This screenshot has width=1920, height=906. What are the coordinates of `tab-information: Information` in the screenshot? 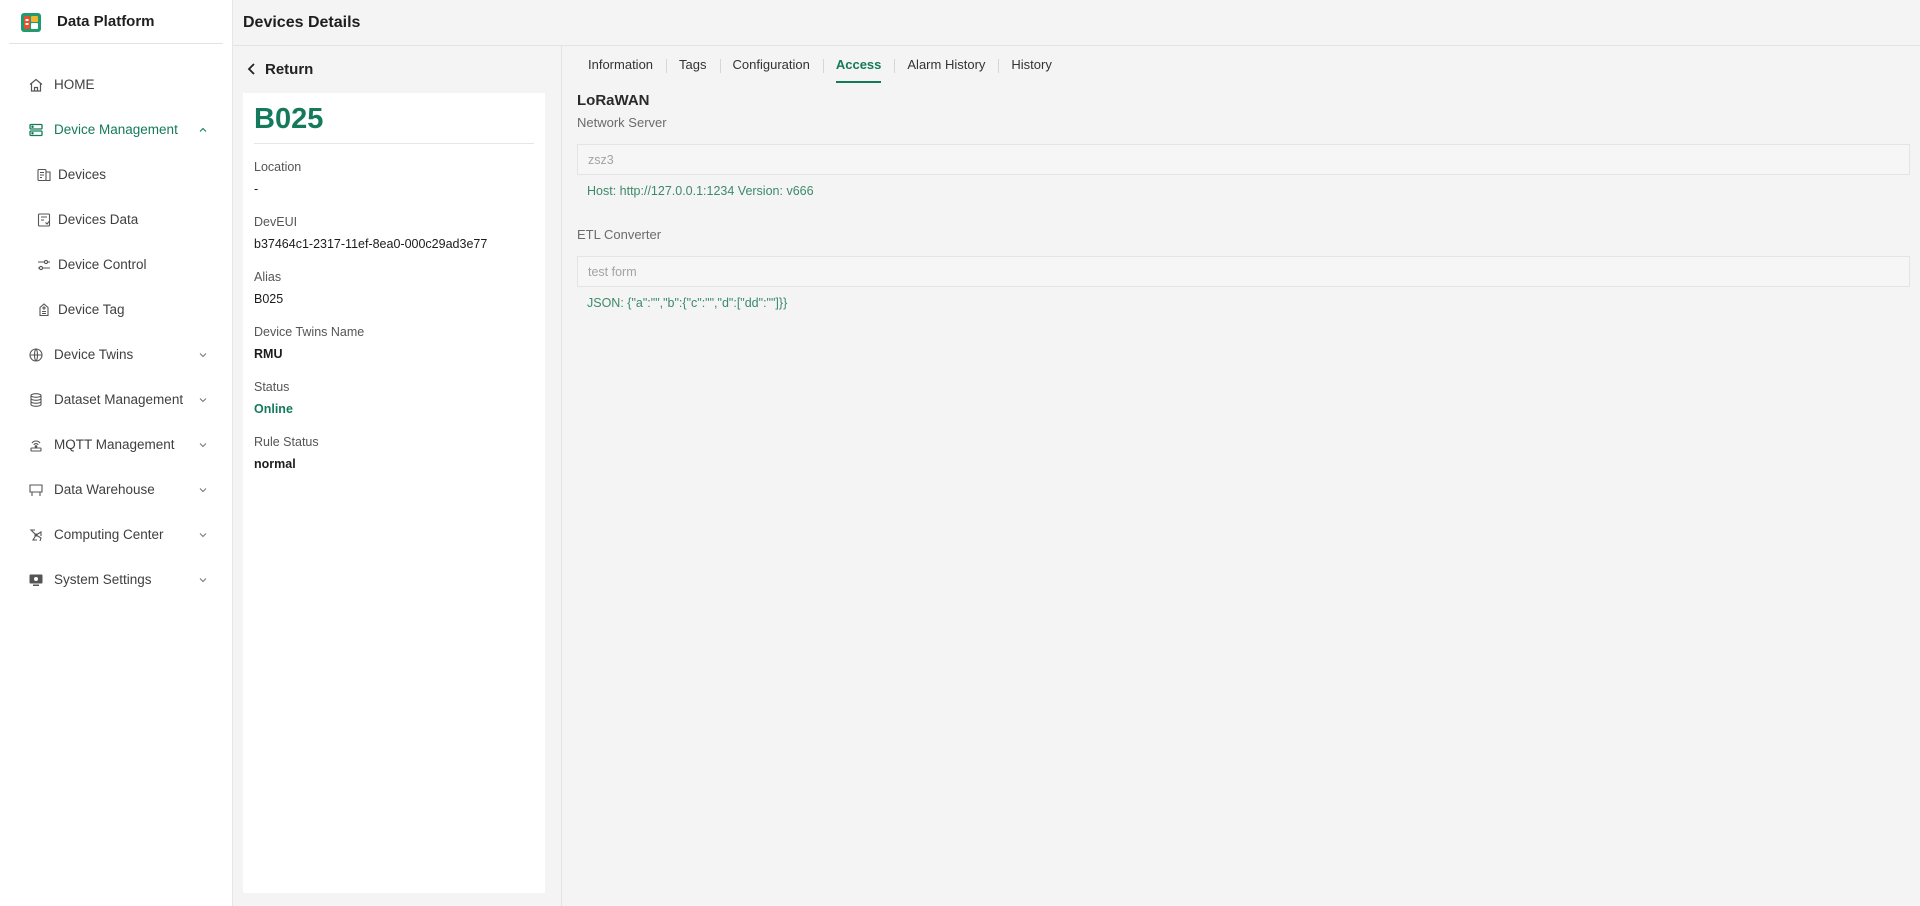 It's located at (620, 65).